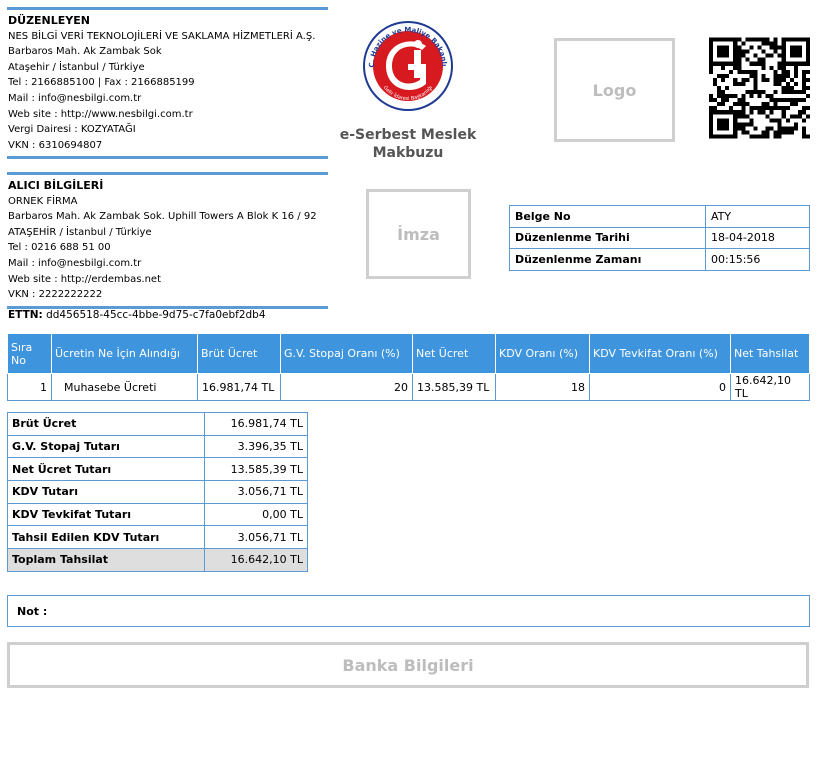 This screenshot has width=824, height=766. I want to click on document-title-line: e-Serbest Meslek, so click(408, 135).